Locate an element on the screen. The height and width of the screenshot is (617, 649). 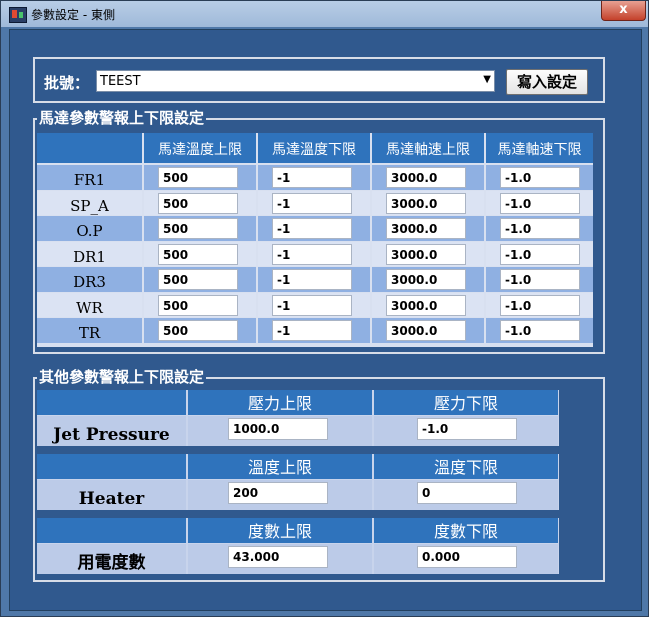
value-input: 1000.0 is located at coordinates (278, 429).